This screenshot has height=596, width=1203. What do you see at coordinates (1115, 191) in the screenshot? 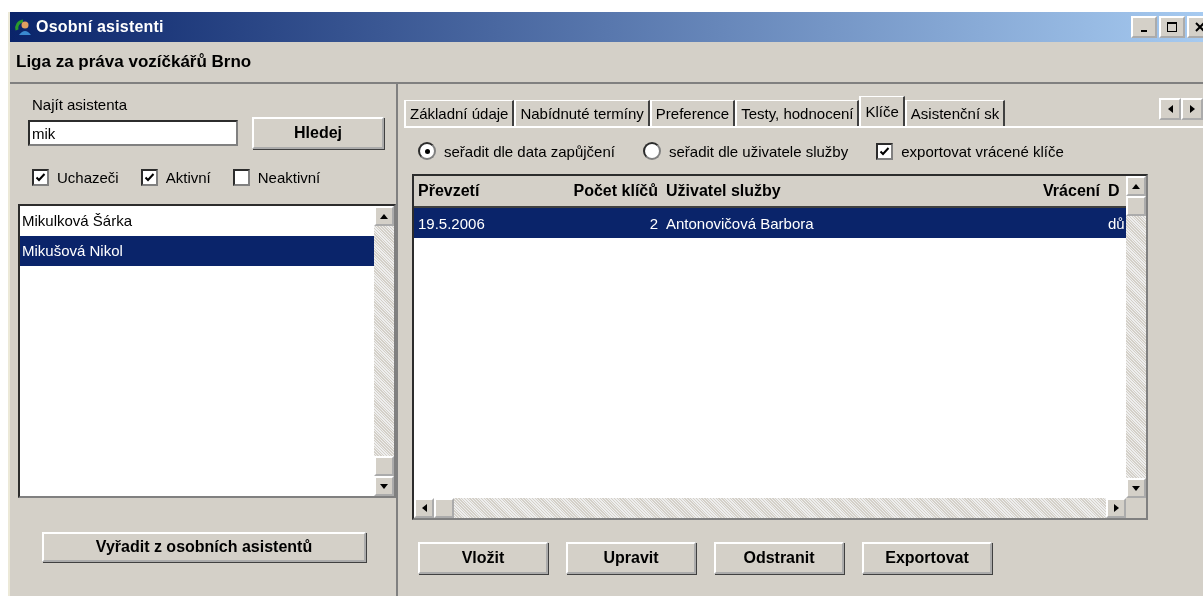
I see `column-header: D` at bounding box center [1115, 191].